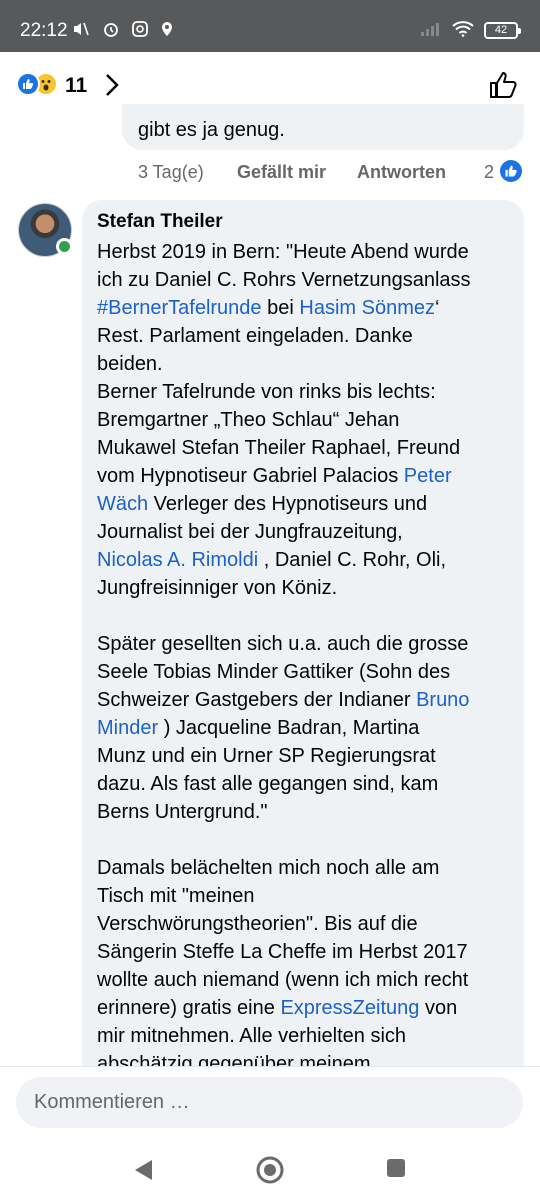  I want to click on comment-line: Mukawel Stefan Theiler Raphael, Freund, so click(307, 448).